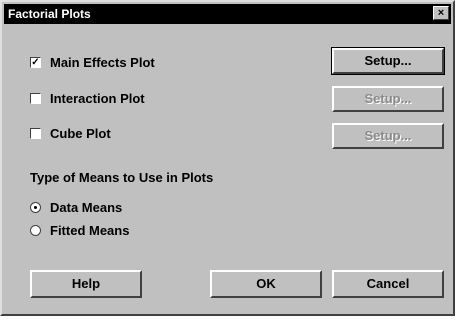 The height and width of the screenshot is (320, 459). Describe the element at coordinates (49, 14) in the screenshot. I see `window-title: Factorial Plots` at that location.